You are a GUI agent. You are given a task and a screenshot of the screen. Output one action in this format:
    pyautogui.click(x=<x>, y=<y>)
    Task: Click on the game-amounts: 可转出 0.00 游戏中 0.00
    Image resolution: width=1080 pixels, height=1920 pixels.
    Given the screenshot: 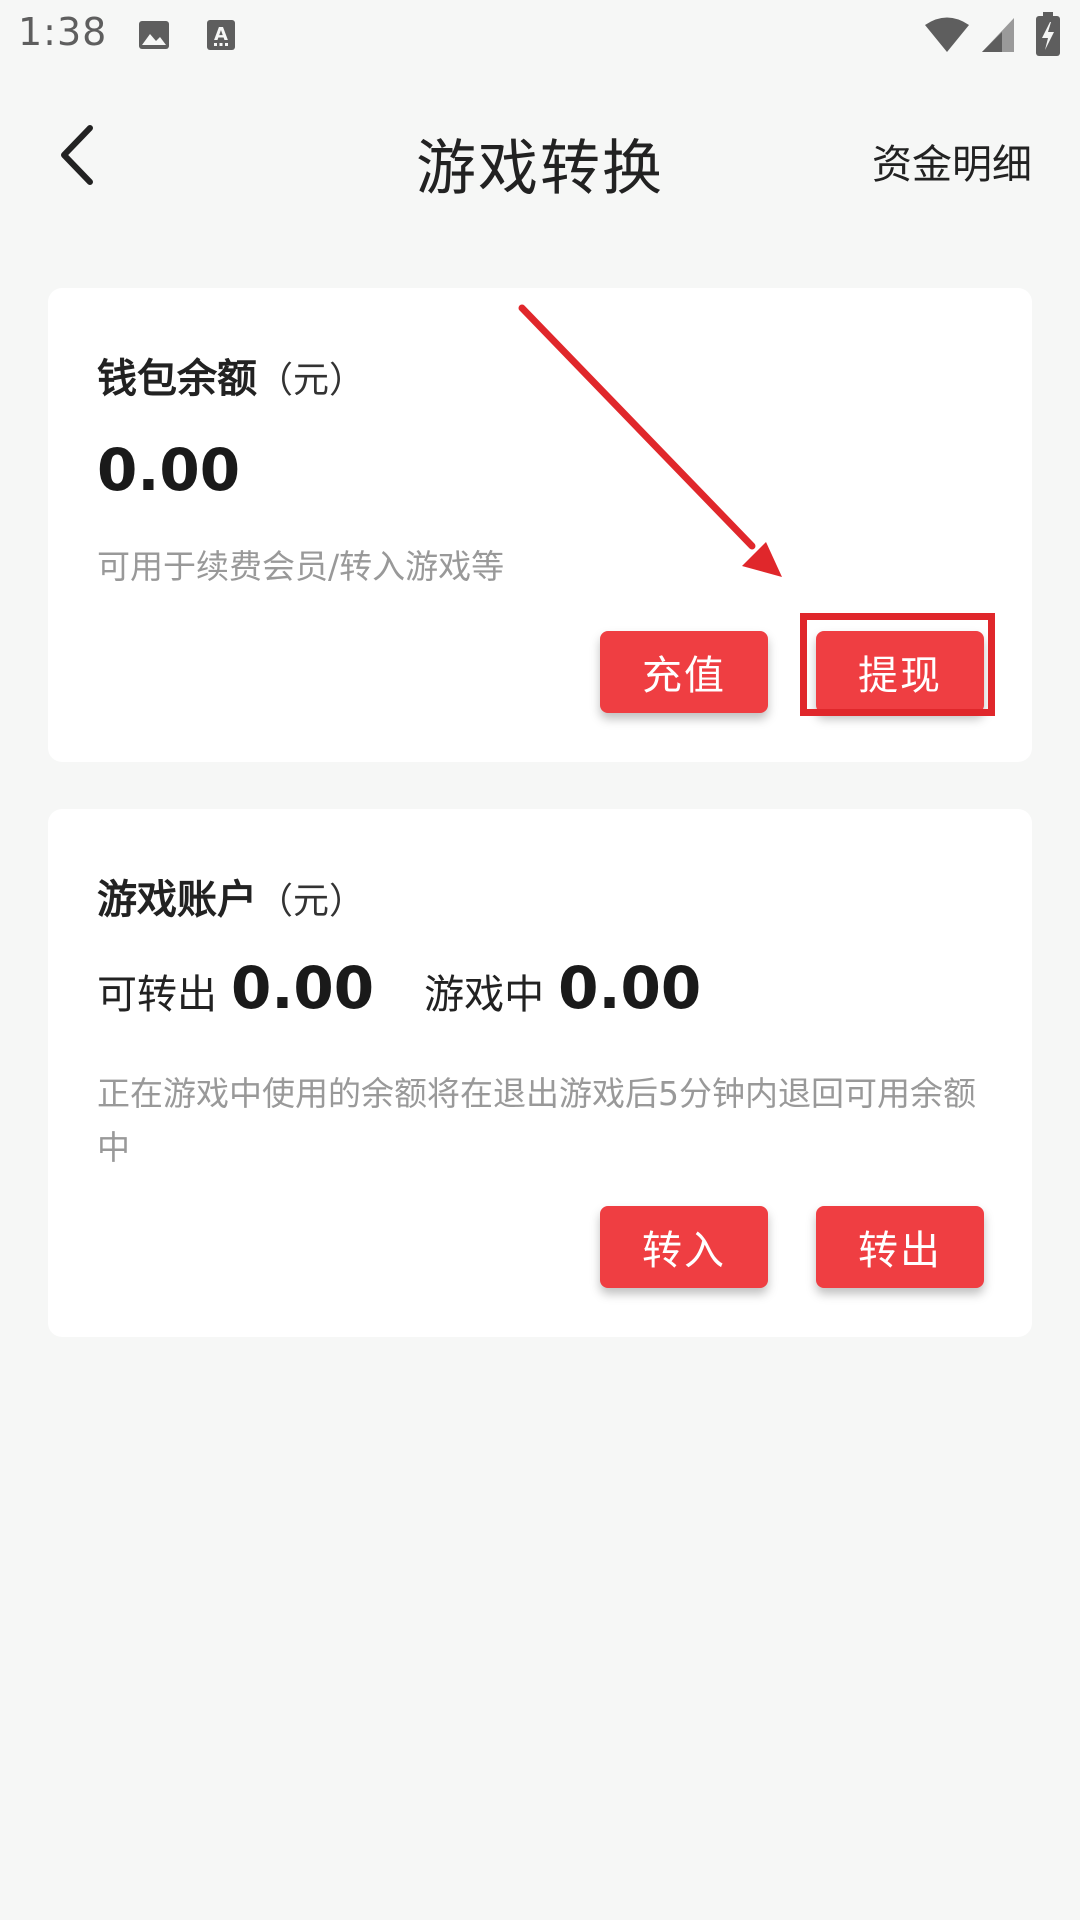 What is the action you would take?
    pyautogui.click(x=399, y=988)
    